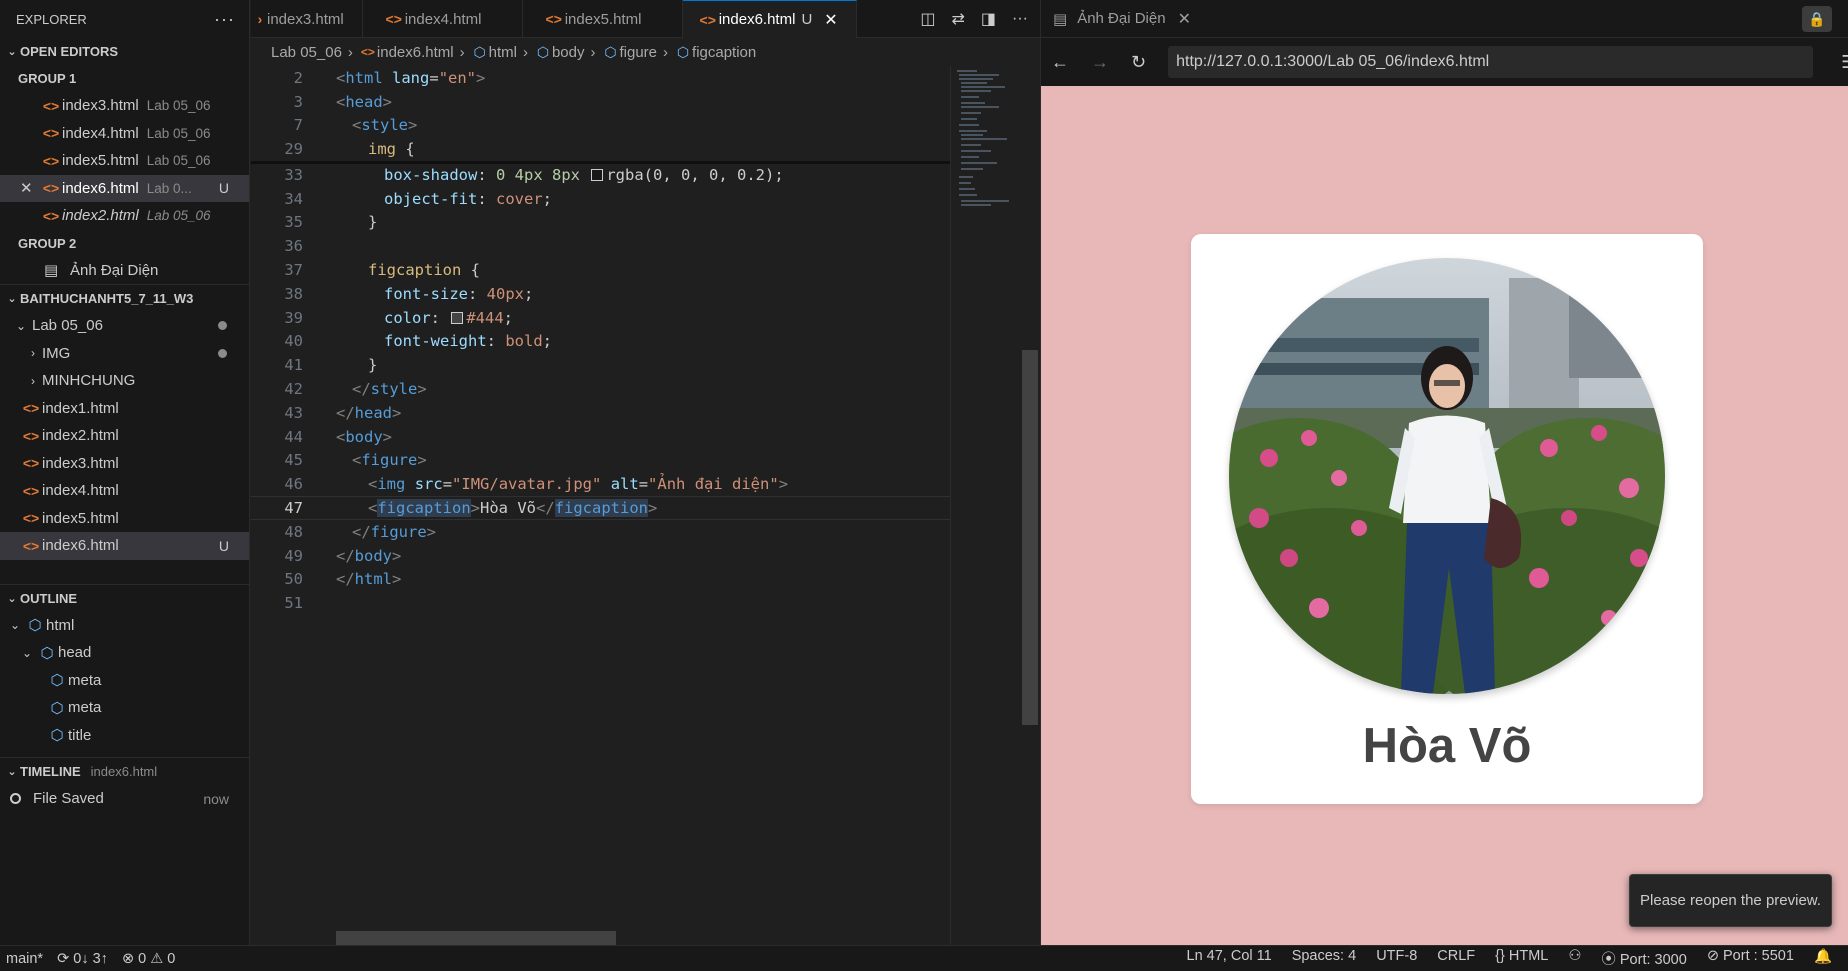 The image size is (1848, 971). What do you see at coordinates (1823, 958) in the screenshot?
I see `notifications-bell-icon: 🔔` at bounding box center [1823, 958].